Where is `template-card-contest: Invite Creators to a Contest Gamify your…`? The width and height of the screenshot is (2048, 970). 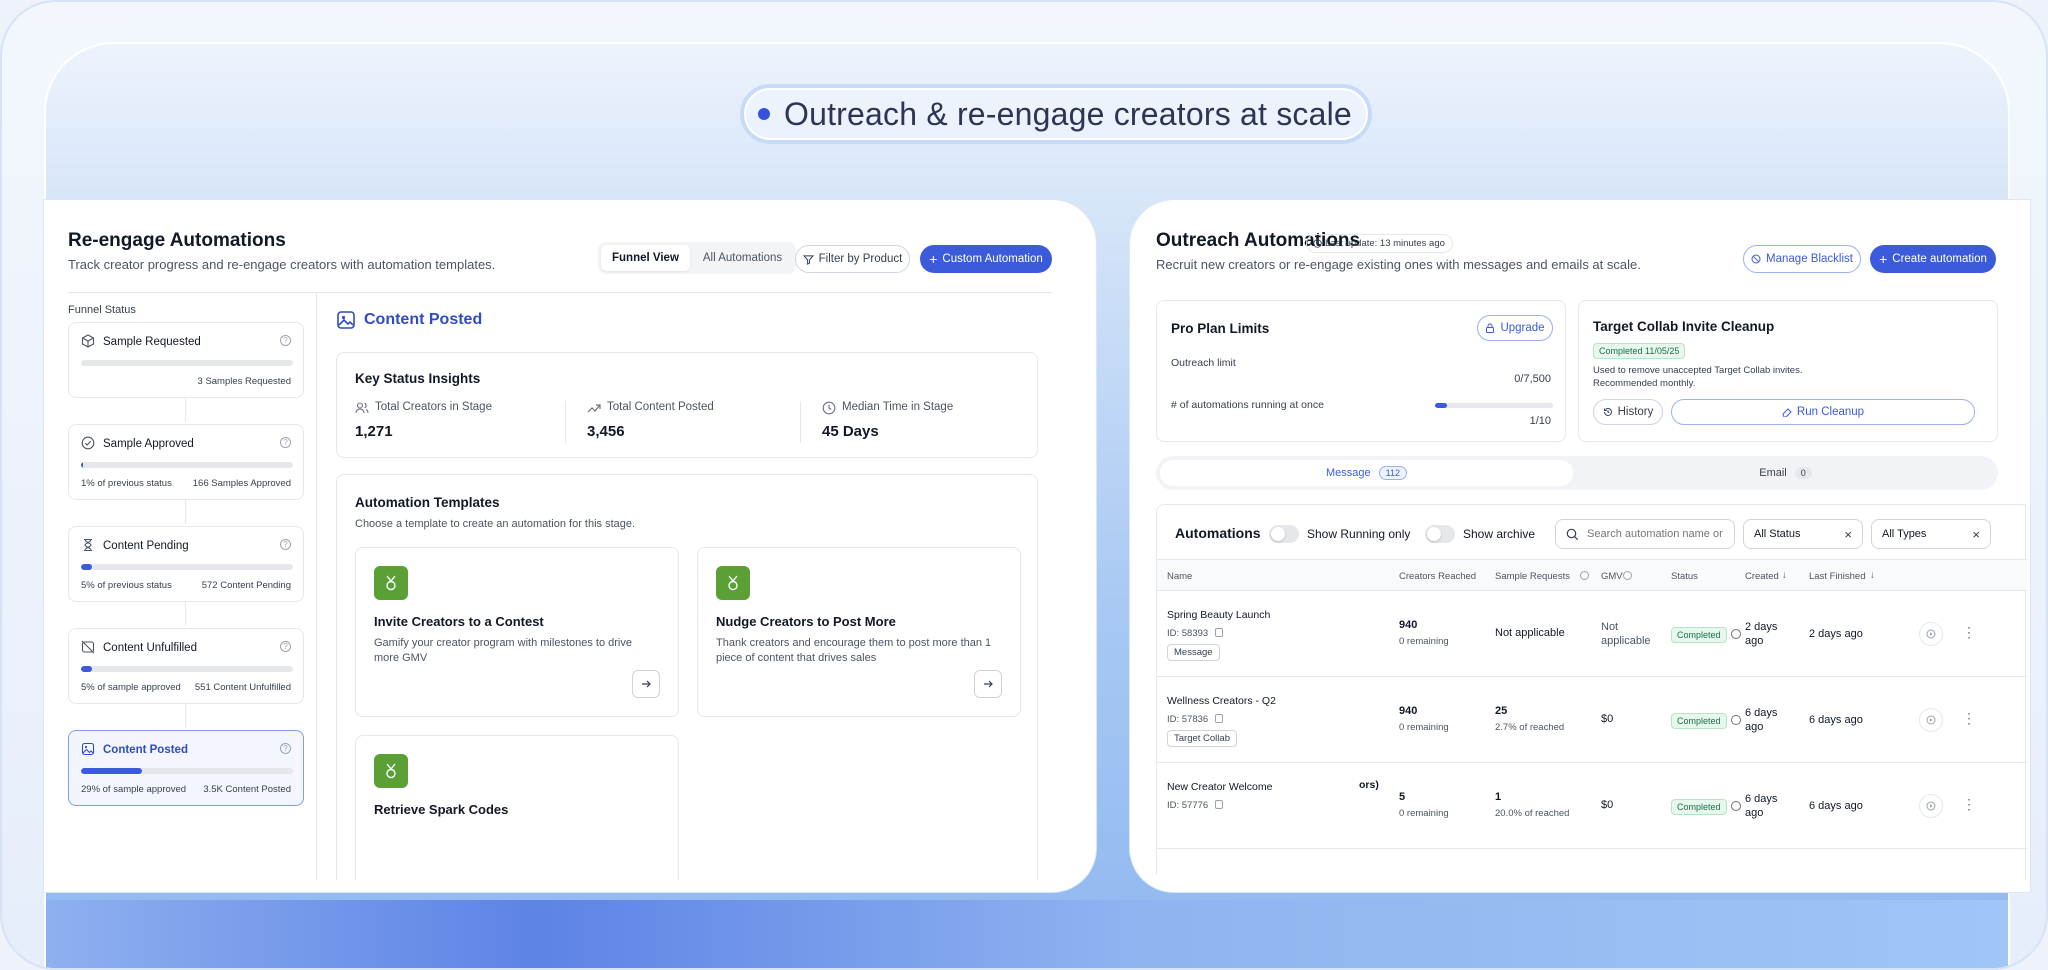 template-card-contest: Invite Creators to a Contest Gamify your… is located at coordinates (517, 632).